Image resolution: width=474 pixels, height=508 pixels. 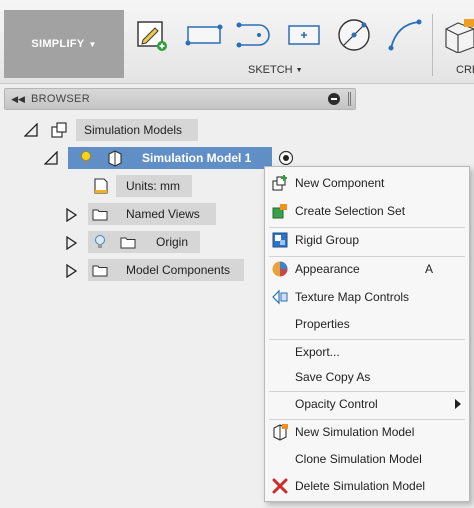 I want to click on create-sketch-icon, so click(x=152, y=36).